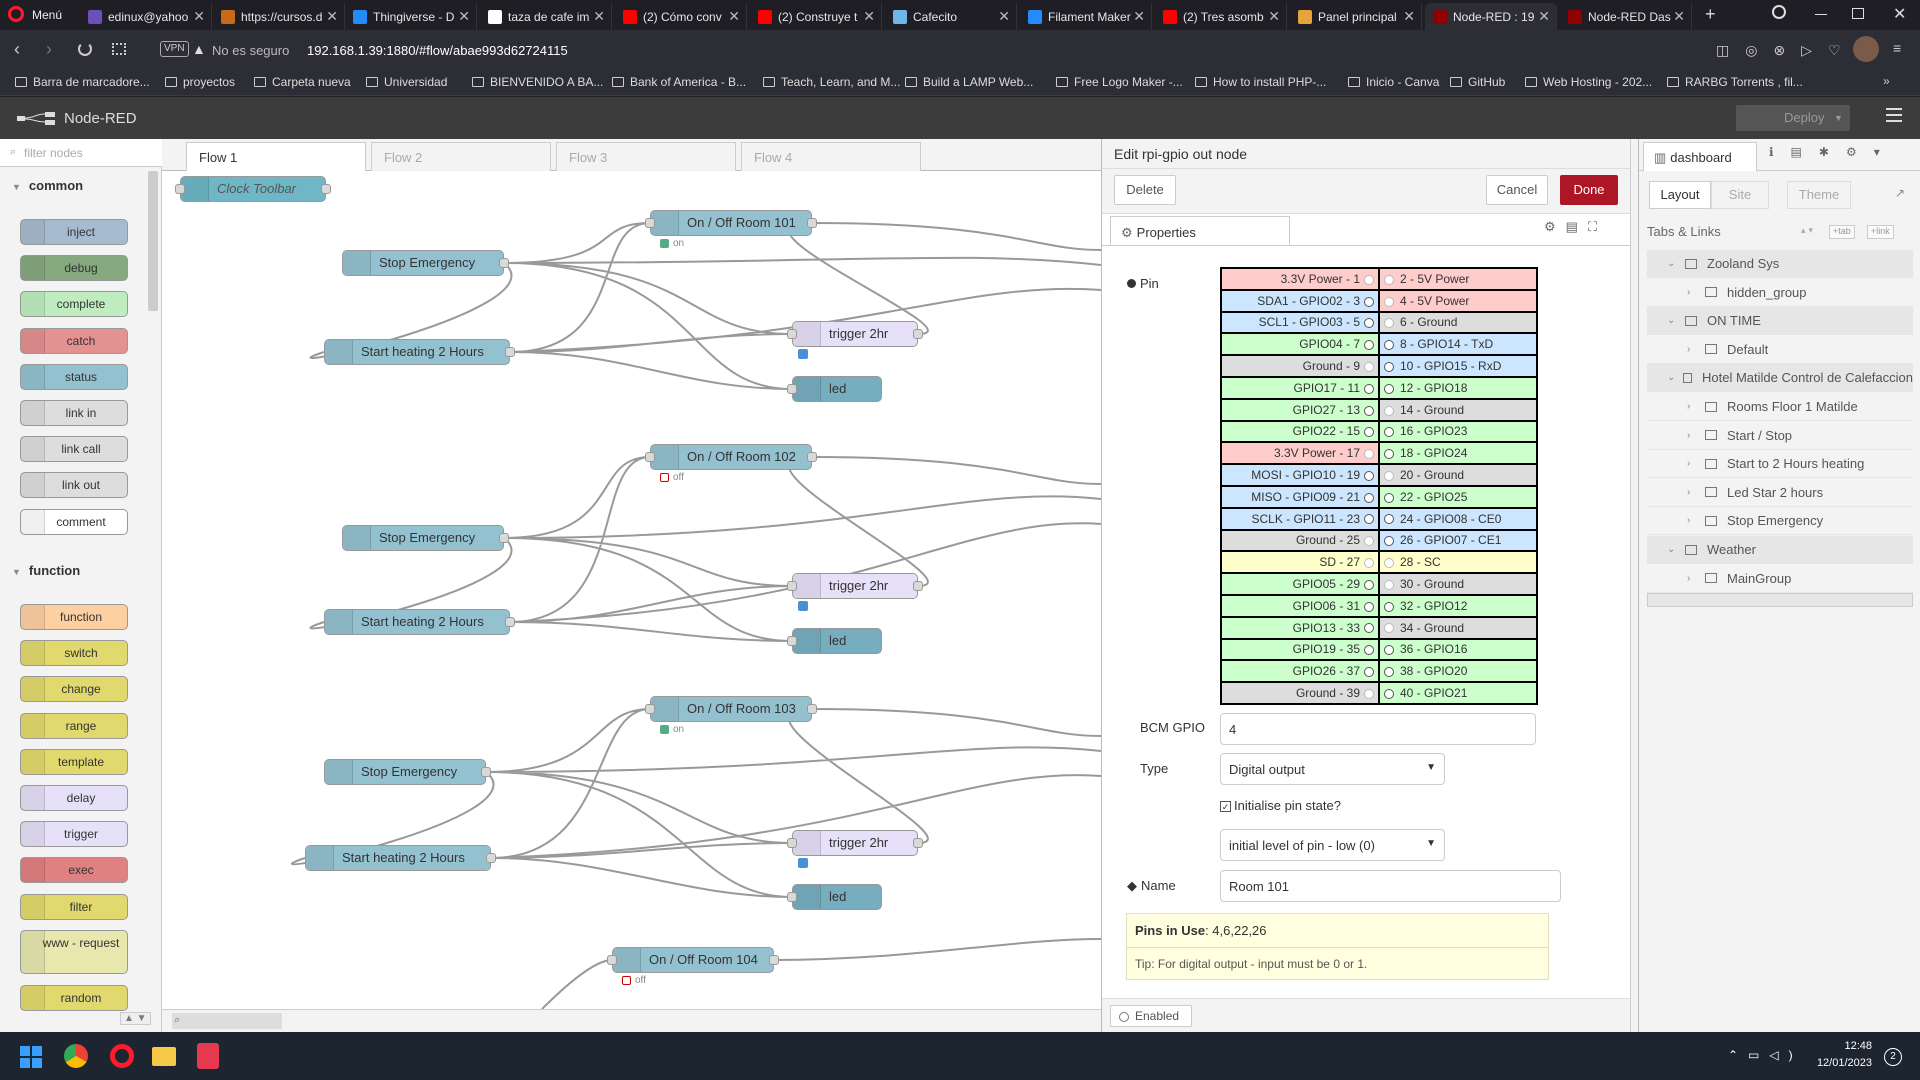 The width and height of the screenshot is (1920, 1080). What do you see at coordinates (122, 1056) in the screenshot?
I see `opera-taskbar-icon` at bounding box center [122, 1056].